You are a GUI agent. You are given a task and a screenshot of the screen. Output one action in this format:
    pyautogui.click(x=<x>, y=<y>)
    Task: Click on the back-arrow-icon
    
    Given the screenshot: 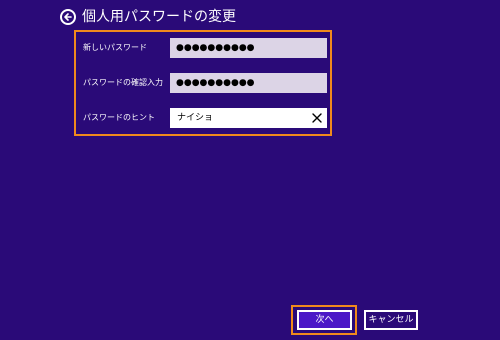 What is the action you would take?
    pyautogui.click(x=68, y=17)
    